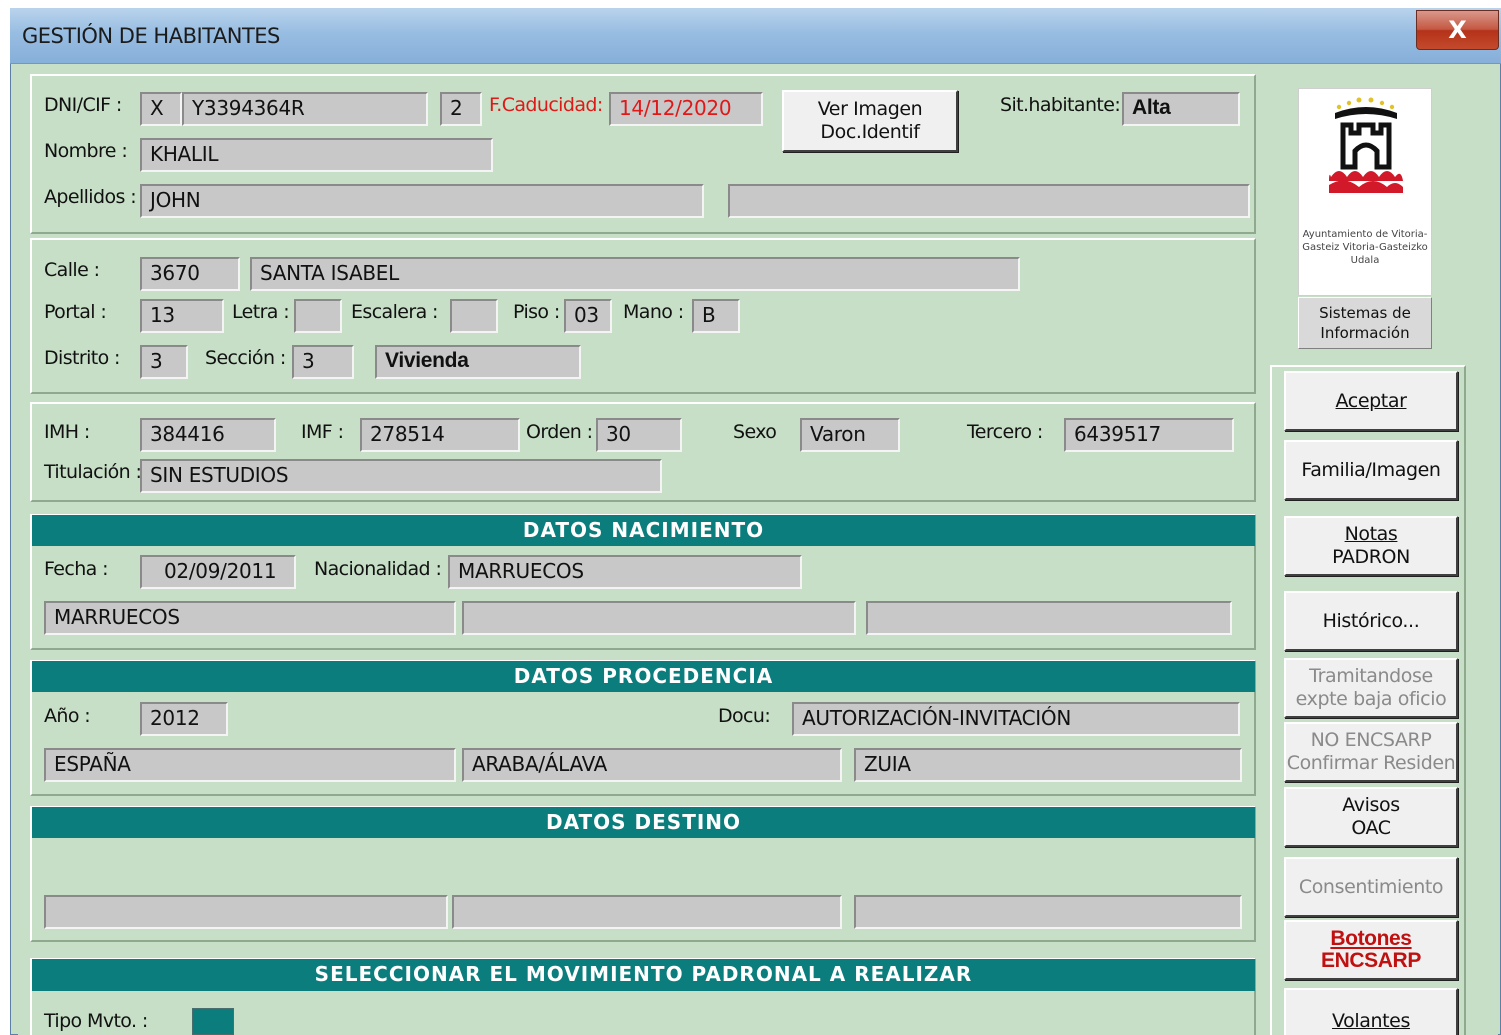 The width and height of the screenshot is (1501, 1035). Describe the element at coordinates (1371, 699) in the screenshot. I see `tramitandose-line2: expte baja oficio` at that location.